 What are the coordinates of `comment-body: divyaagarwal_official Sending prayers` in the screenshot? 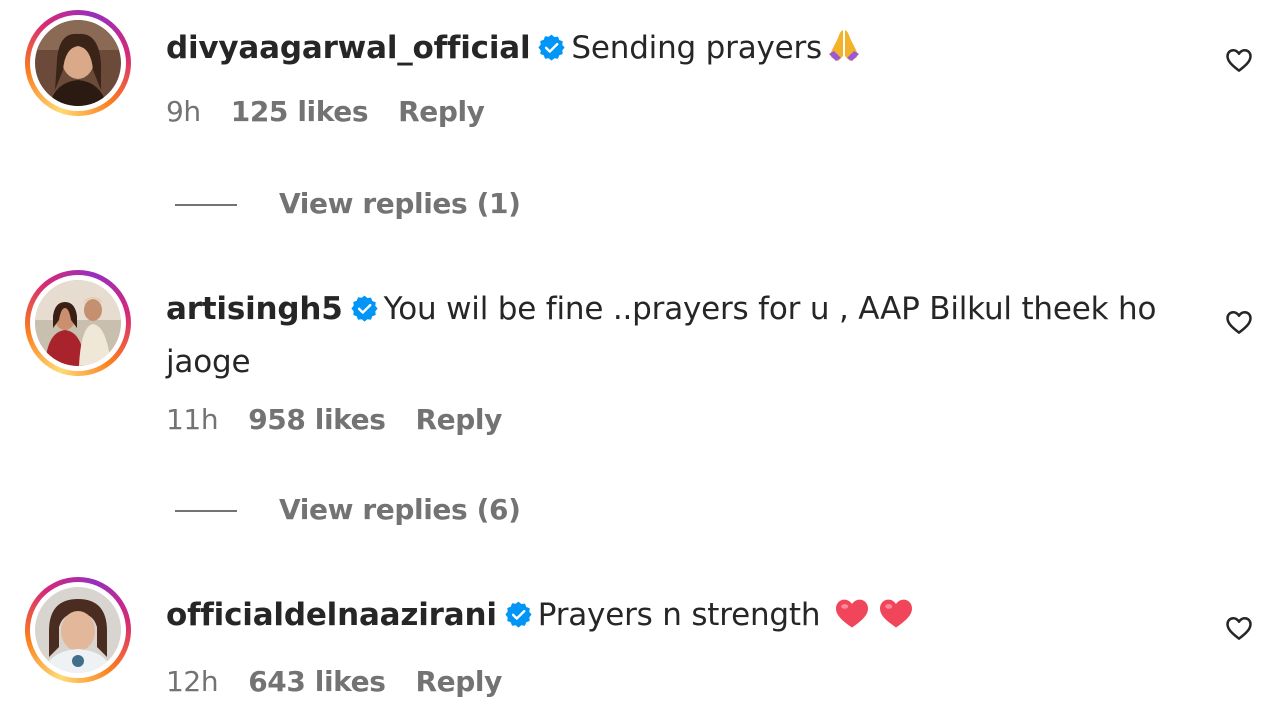 It's located at (514, 50).